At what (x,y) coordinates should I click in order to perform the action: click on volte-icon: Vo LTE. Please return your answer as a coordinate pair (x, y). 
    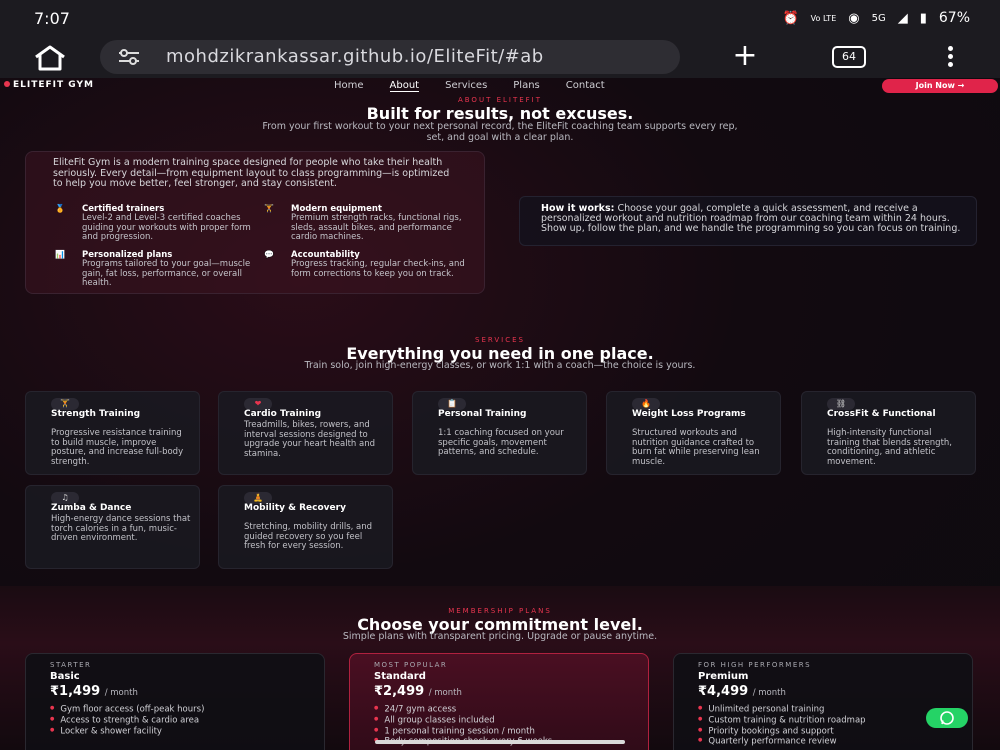
    Looking at the image, I should click on (823, 18).